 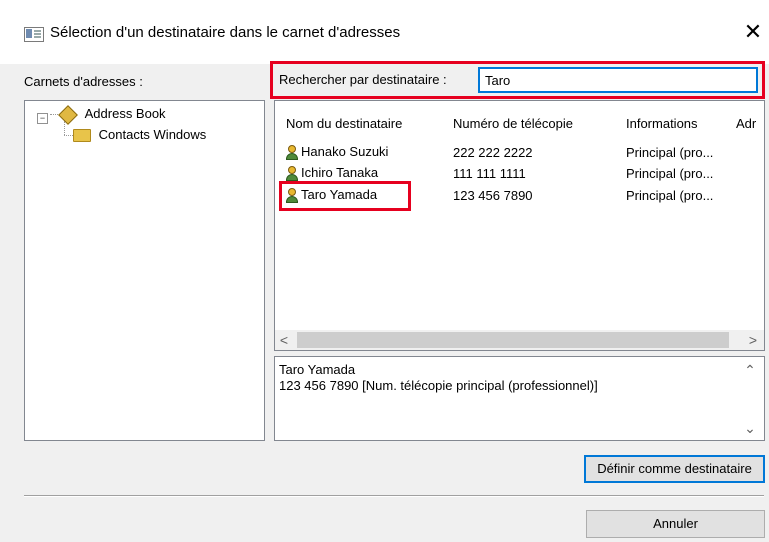 I want to click on tree-item-label: Address Book, so click(x=125, y=113).